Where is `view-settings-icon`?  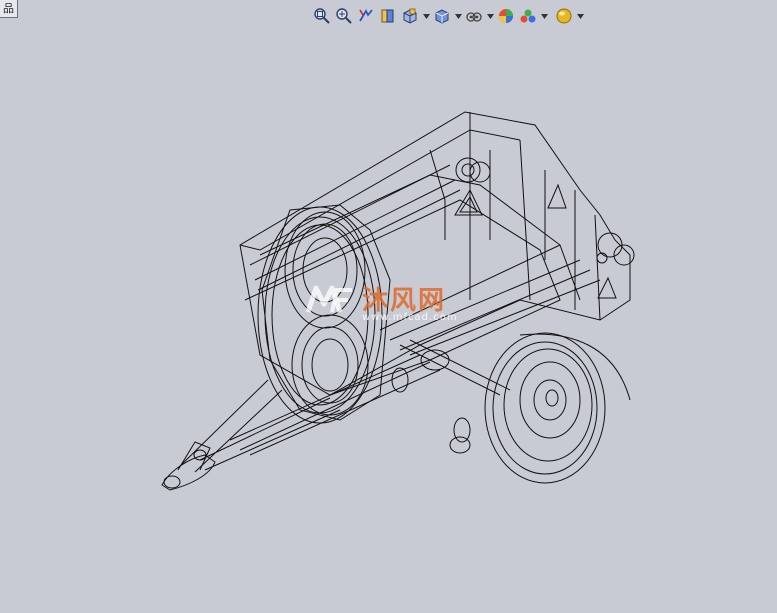 view-settings-icon is located at coordinates (564, 16).